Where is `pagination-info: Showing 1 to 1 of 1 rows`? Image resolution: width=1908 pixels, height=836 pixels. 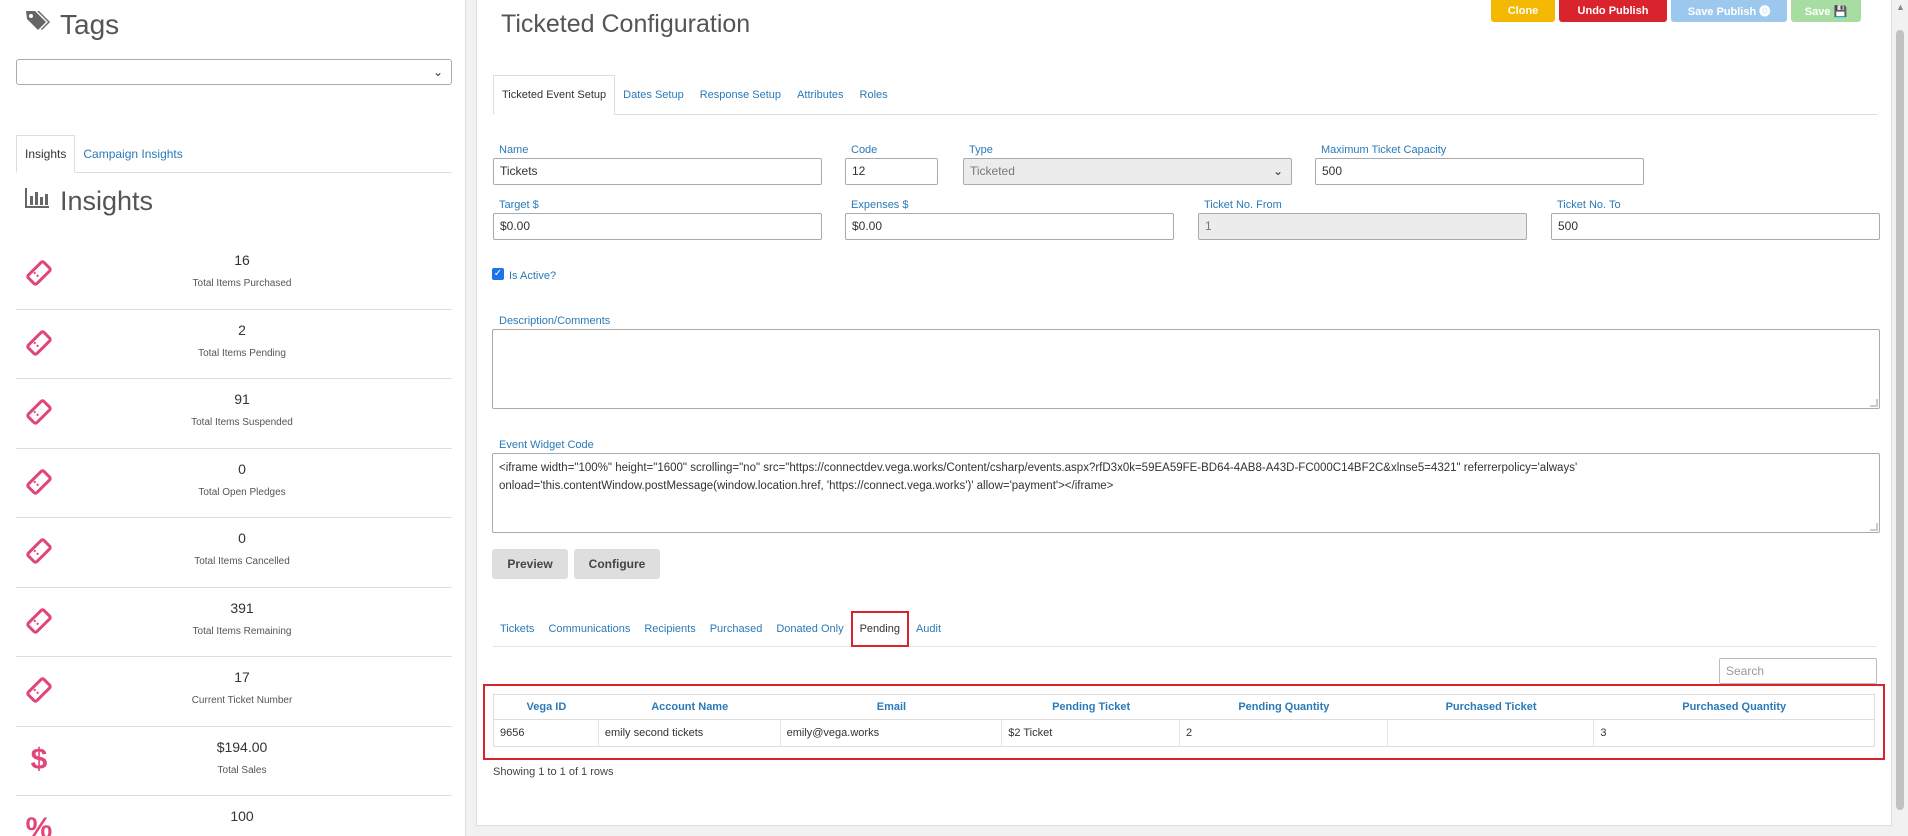
pagination-info: Showing 1 to 1 of 1 rows is located at coordinates (553, 772).